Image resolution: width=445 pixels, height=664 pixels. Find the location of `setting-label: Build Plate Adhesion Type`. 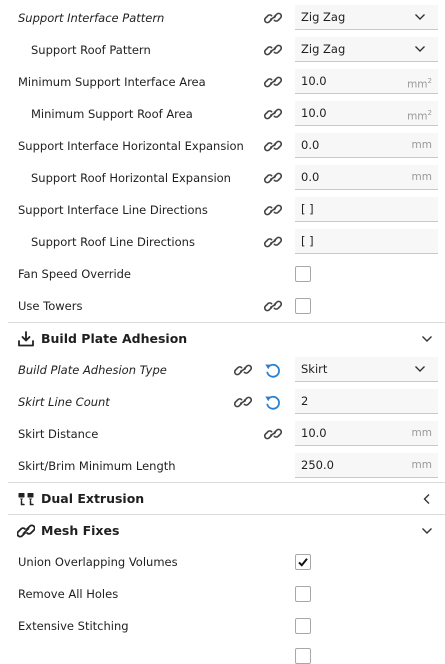

setting-label: Build Plate Adhesion Type is located at coordinates (92, 370).